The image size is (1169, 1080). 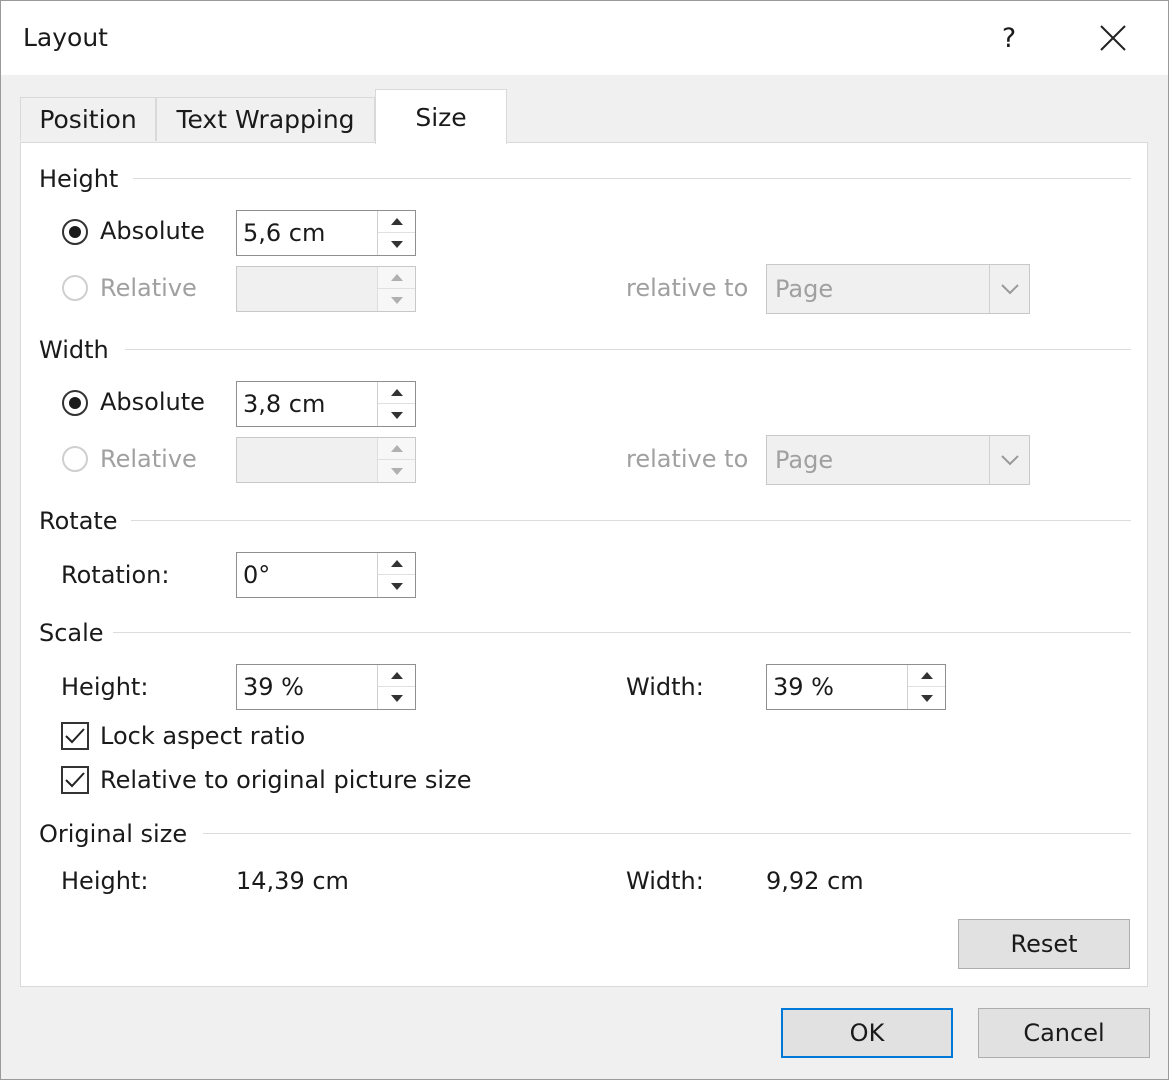 I want to click on height-absolute-label: Absolute, so click(x=152, y=231).